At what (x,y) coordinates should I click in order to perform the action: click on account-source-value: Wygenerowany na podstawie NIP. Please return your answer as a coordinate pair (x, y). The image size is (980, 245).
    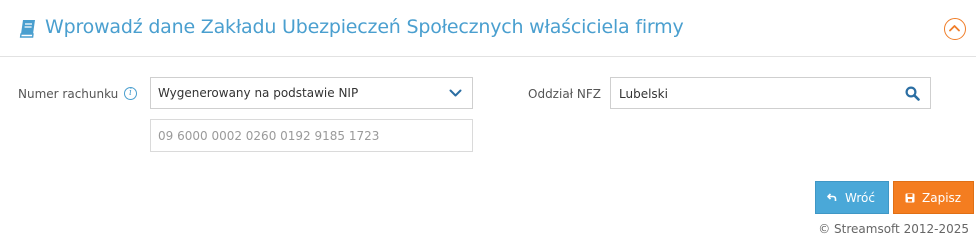
    Looking at the image, I should click on (258, 93).